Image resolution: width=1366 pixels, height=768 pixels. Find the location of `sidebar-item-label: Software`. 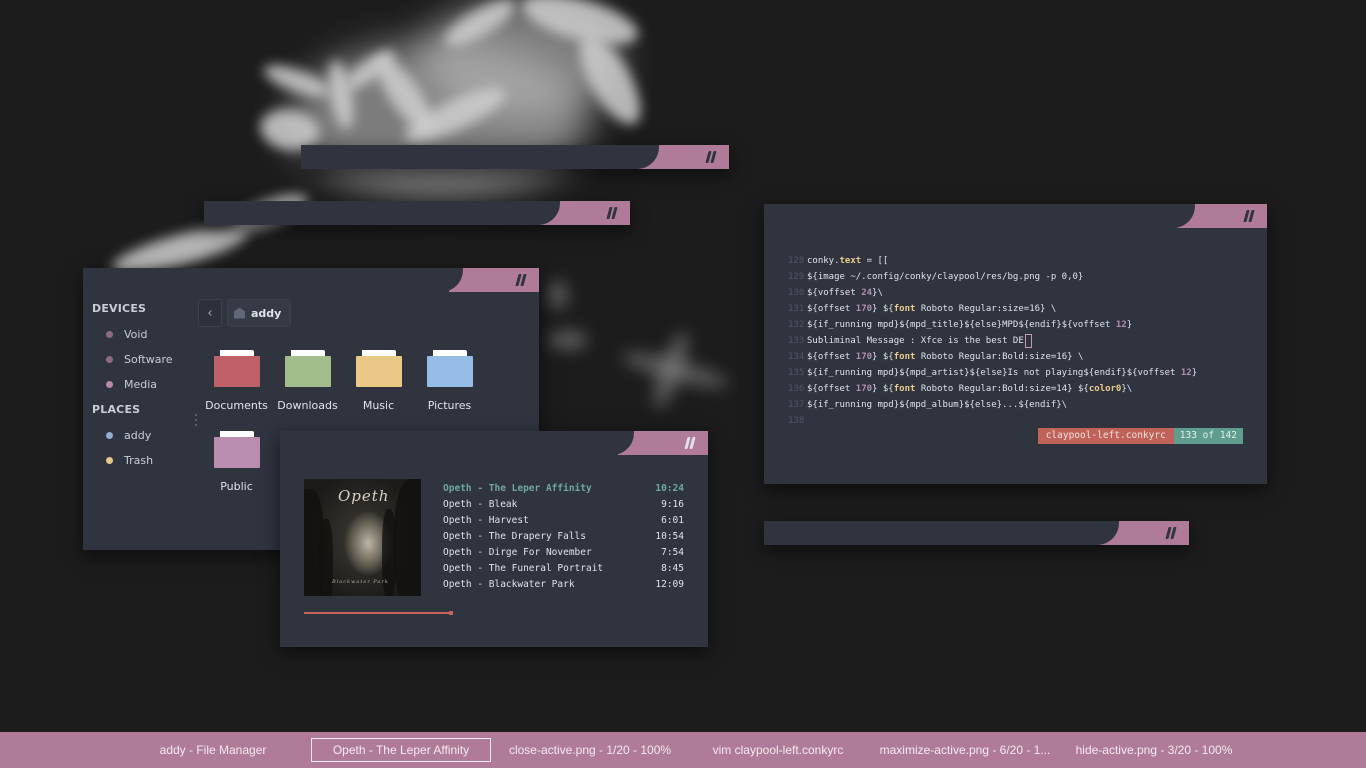

sidebar-item-label: Software is located at coordinates (148, 359).